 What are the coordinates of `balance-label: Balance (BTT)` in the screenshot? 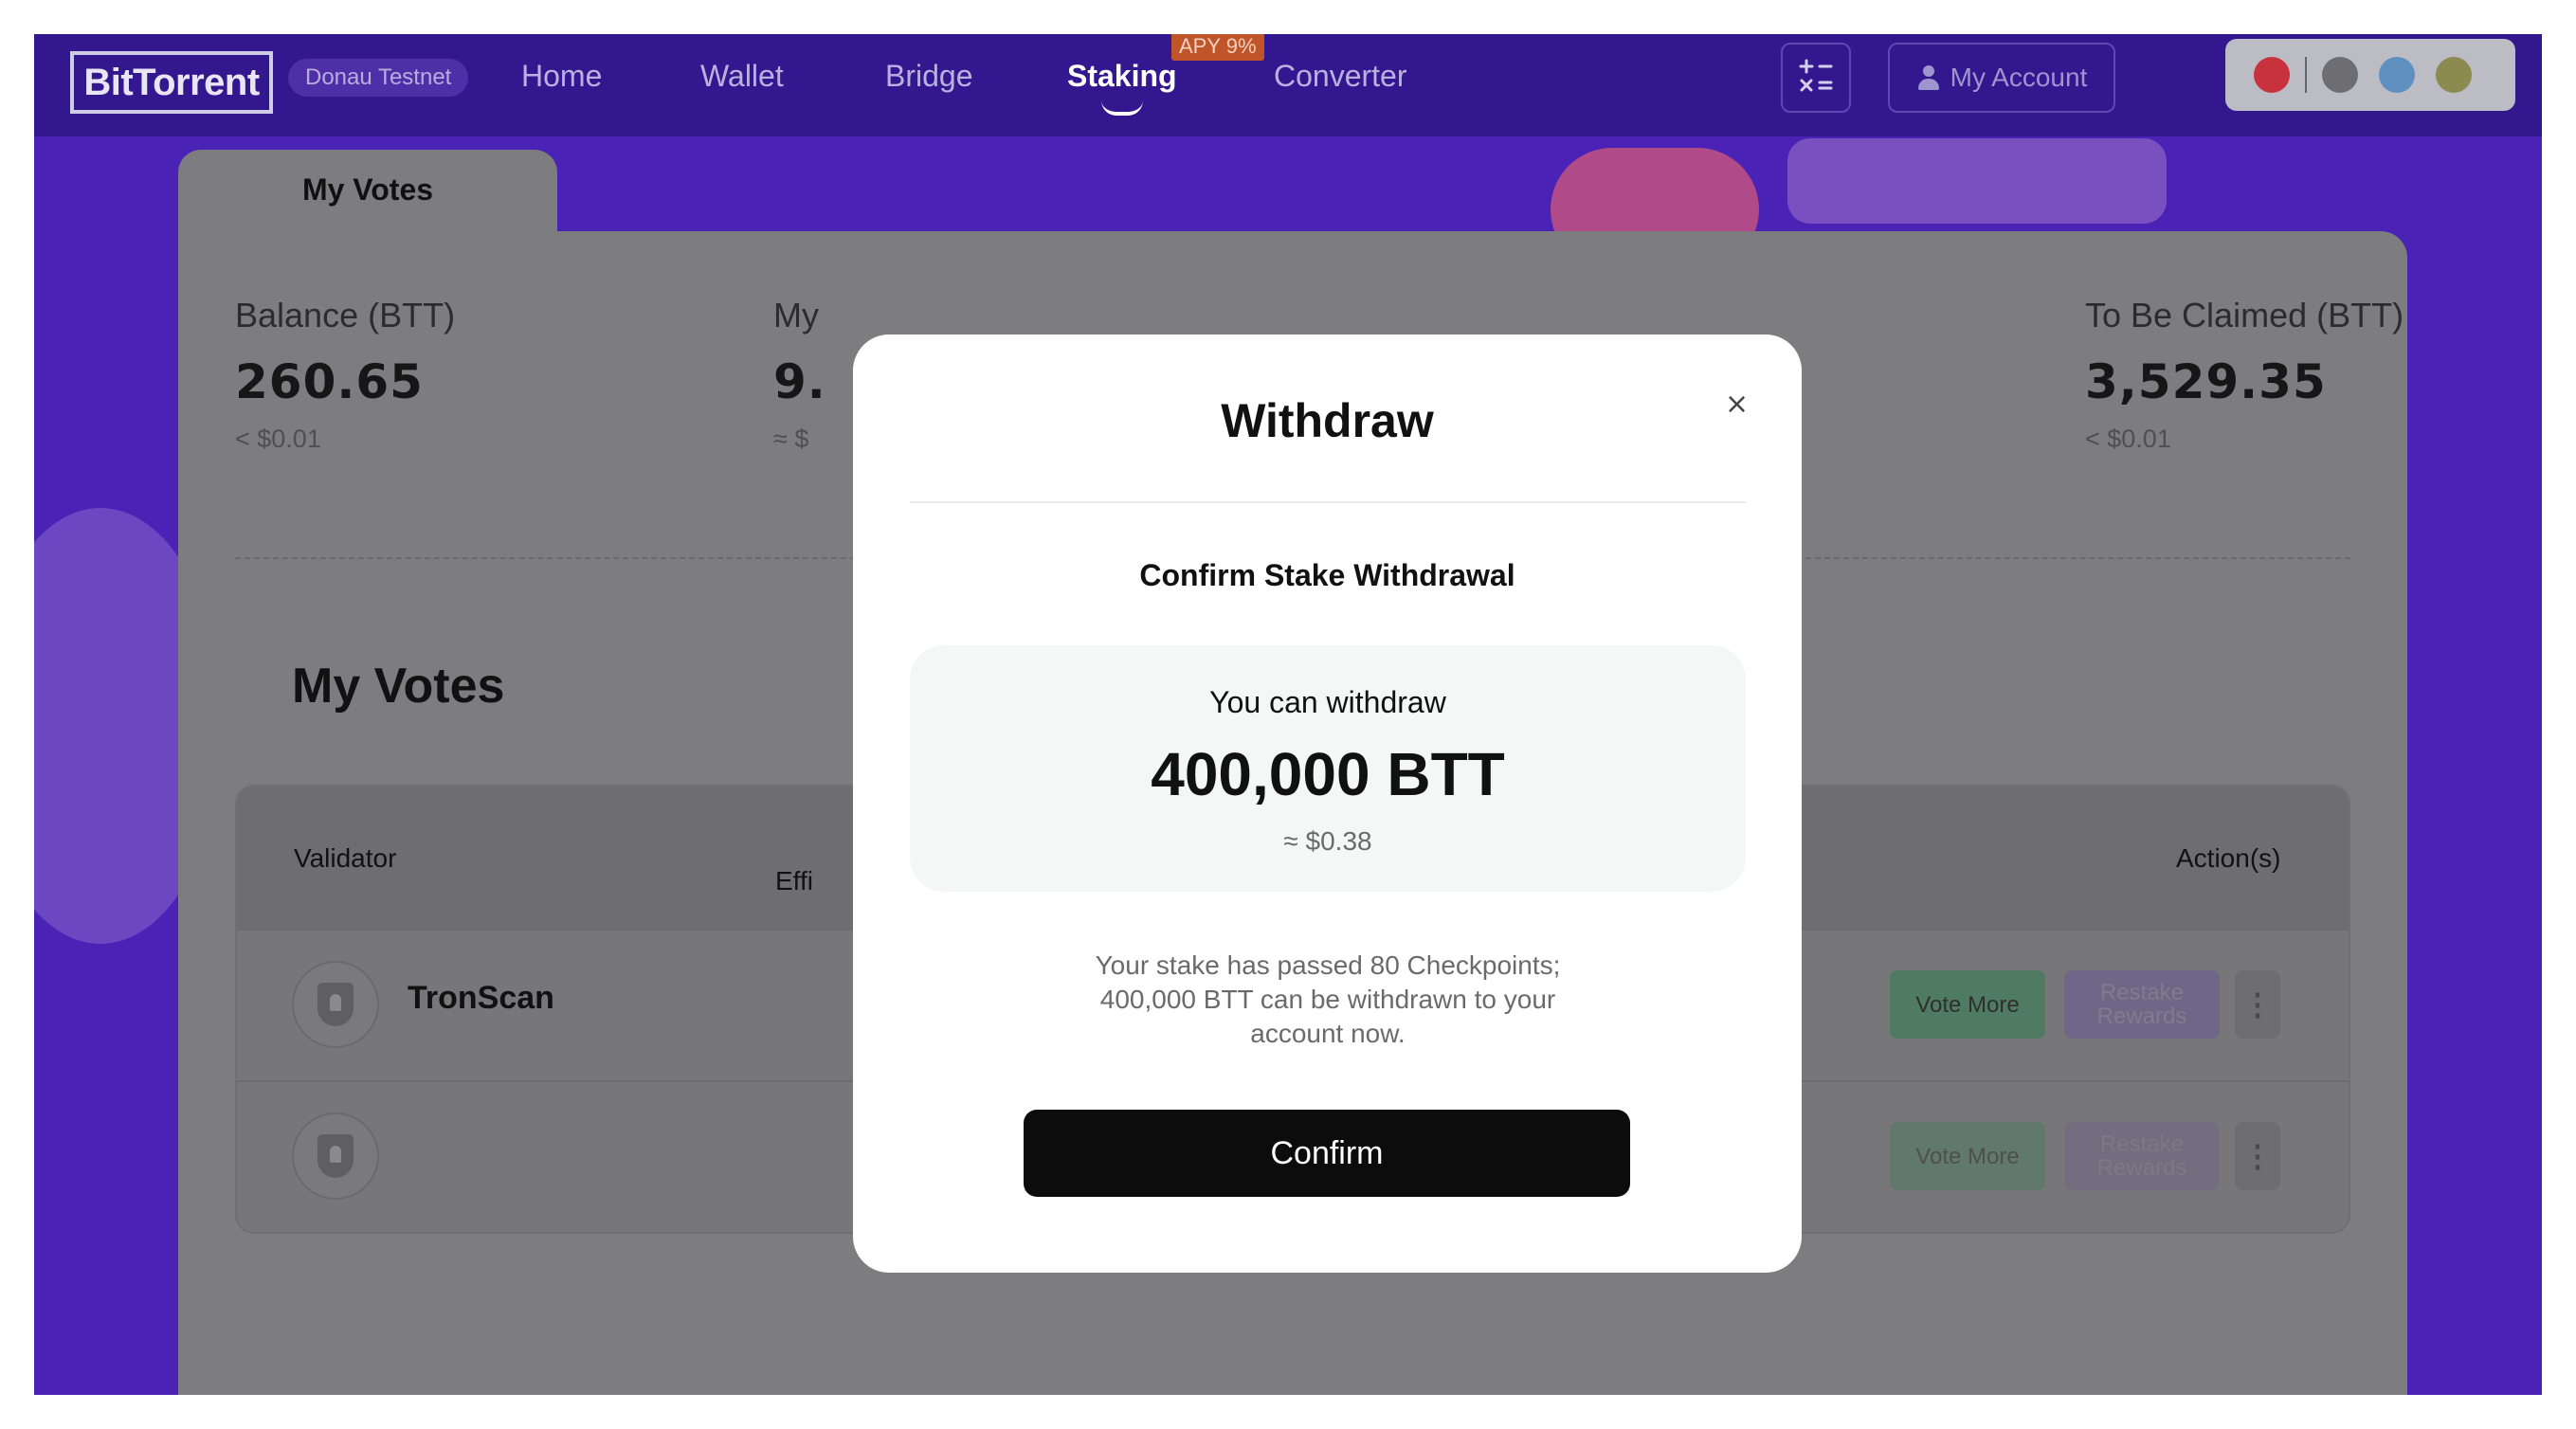 It's located at (345, 315).